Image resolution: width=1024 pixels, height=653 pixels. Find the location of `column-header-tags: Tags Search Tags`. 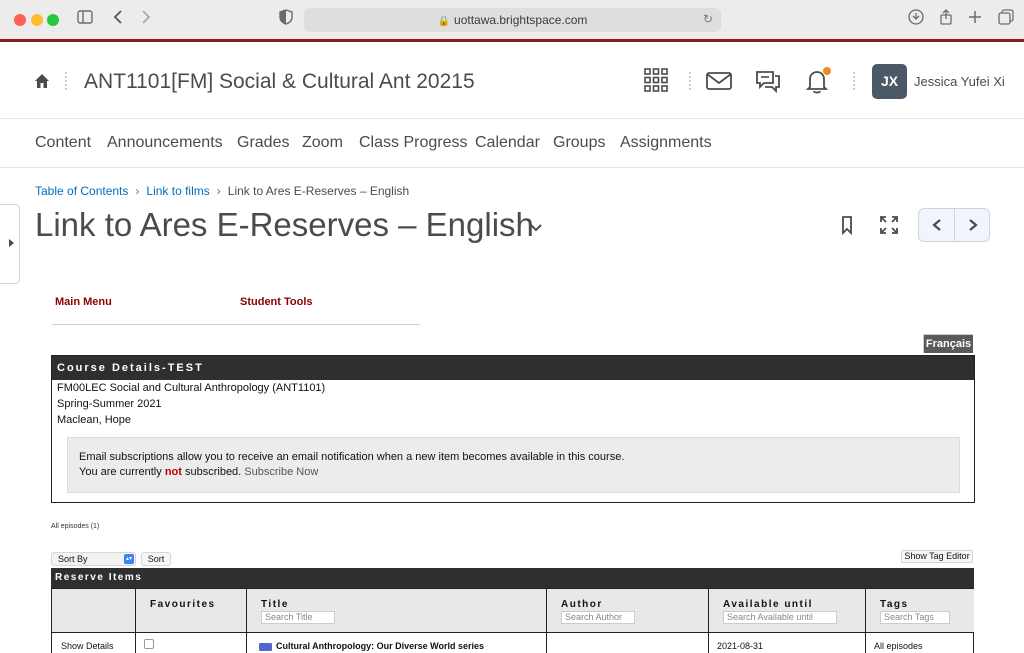

column-header-tags: Tags Search Tags is located at coordinates (919, 610).